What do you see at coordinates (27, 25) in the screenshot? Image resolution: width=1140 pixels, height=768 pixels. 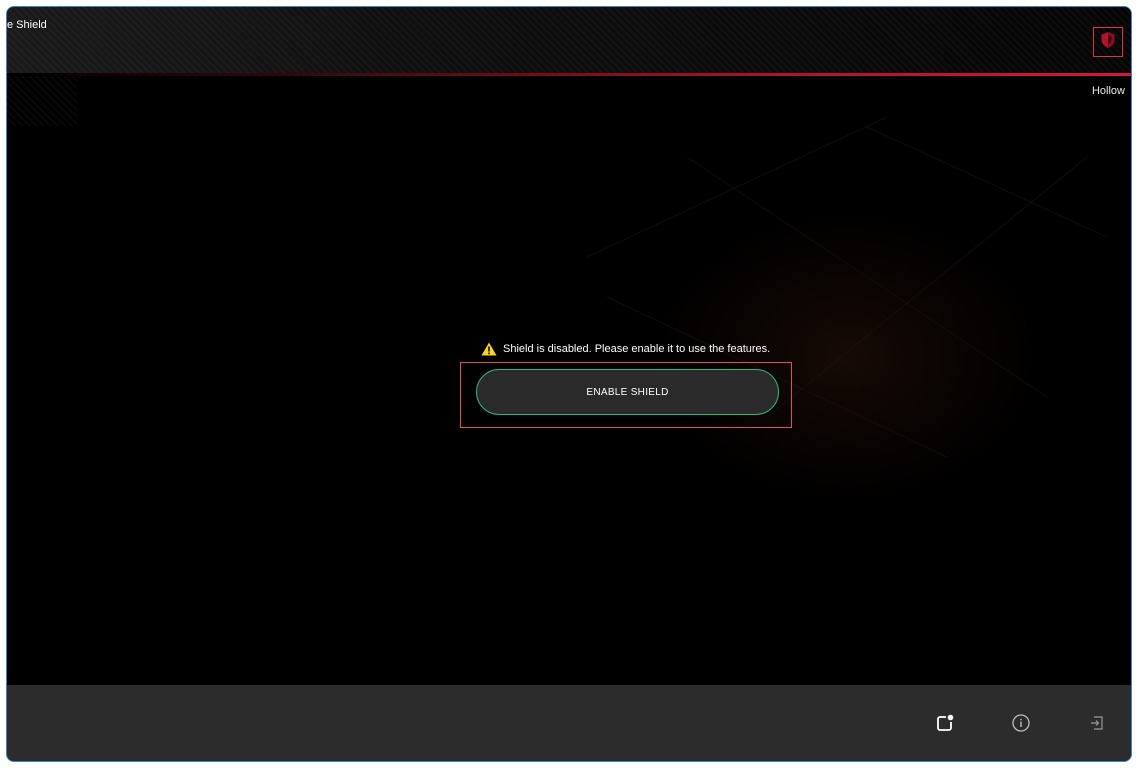 I see `window-title: e Shield` at bounding box center [27, 25].